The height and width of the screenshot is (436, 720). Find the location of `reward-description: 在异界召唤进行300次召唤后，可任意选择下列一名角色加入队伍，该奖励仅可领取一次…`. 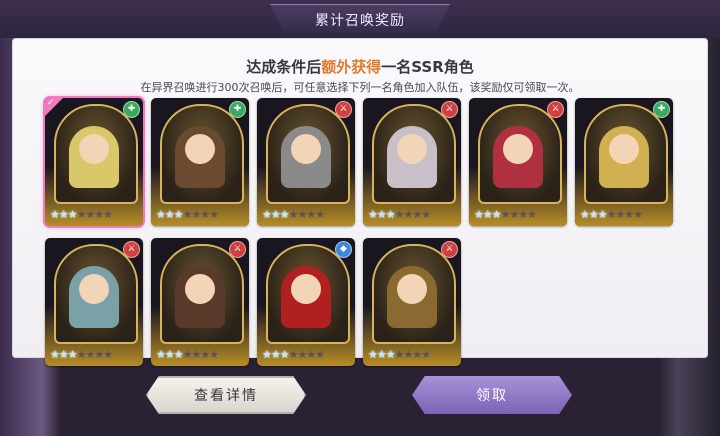

reward-description: 在异界召唤进行300次召唤后，可任意选择下列一名角色加入队伍，该奖励仅可领取一次… is located at coordinates (360, 87).